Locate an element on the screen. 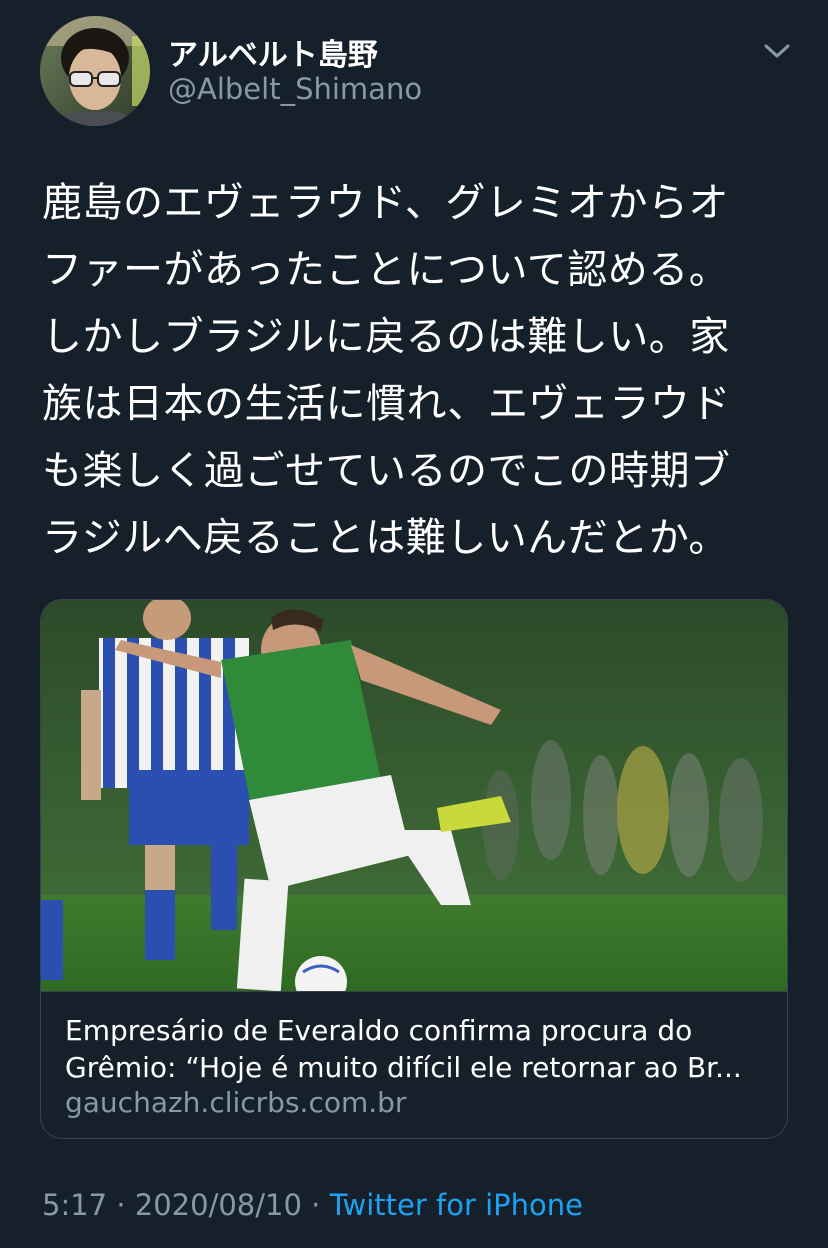 Image resolution: width=828 pixels, height=1248 pixels. tweet-text-line: 鹿島のエヴェラウド、グレミオからオ is located at coordinates (385, 203).